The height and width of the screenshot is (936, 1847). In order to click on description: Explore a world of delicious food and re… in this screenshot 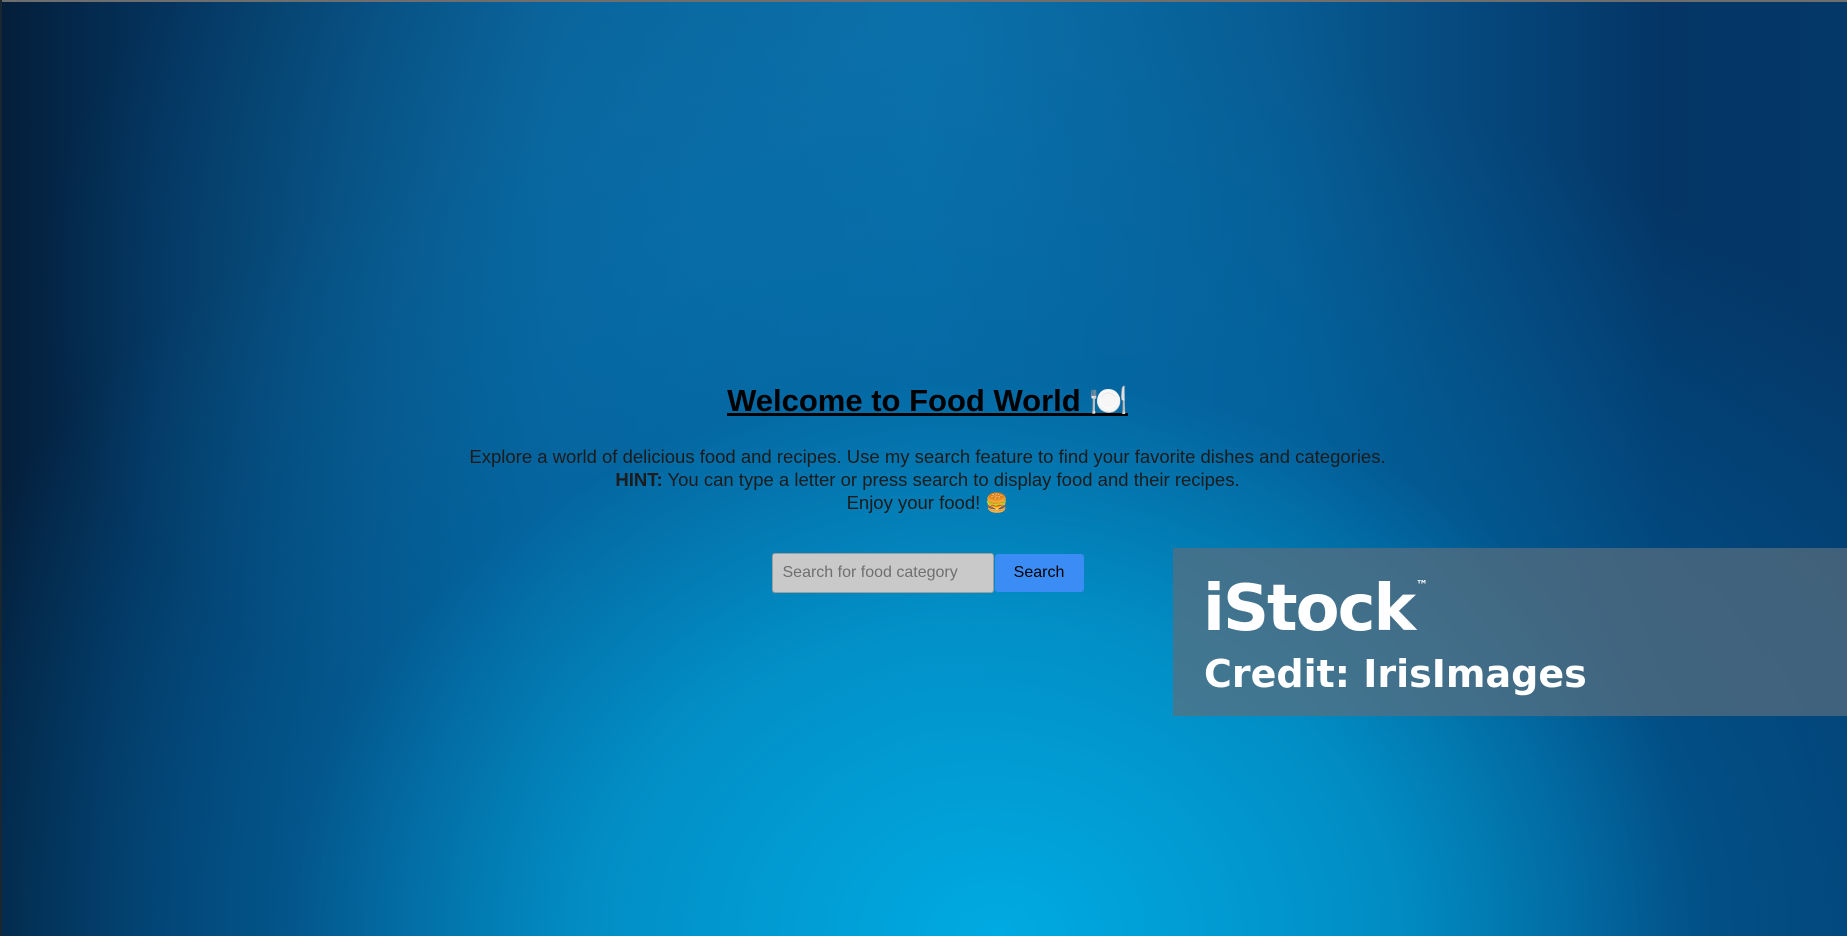, I will do `click(923, 479)`.